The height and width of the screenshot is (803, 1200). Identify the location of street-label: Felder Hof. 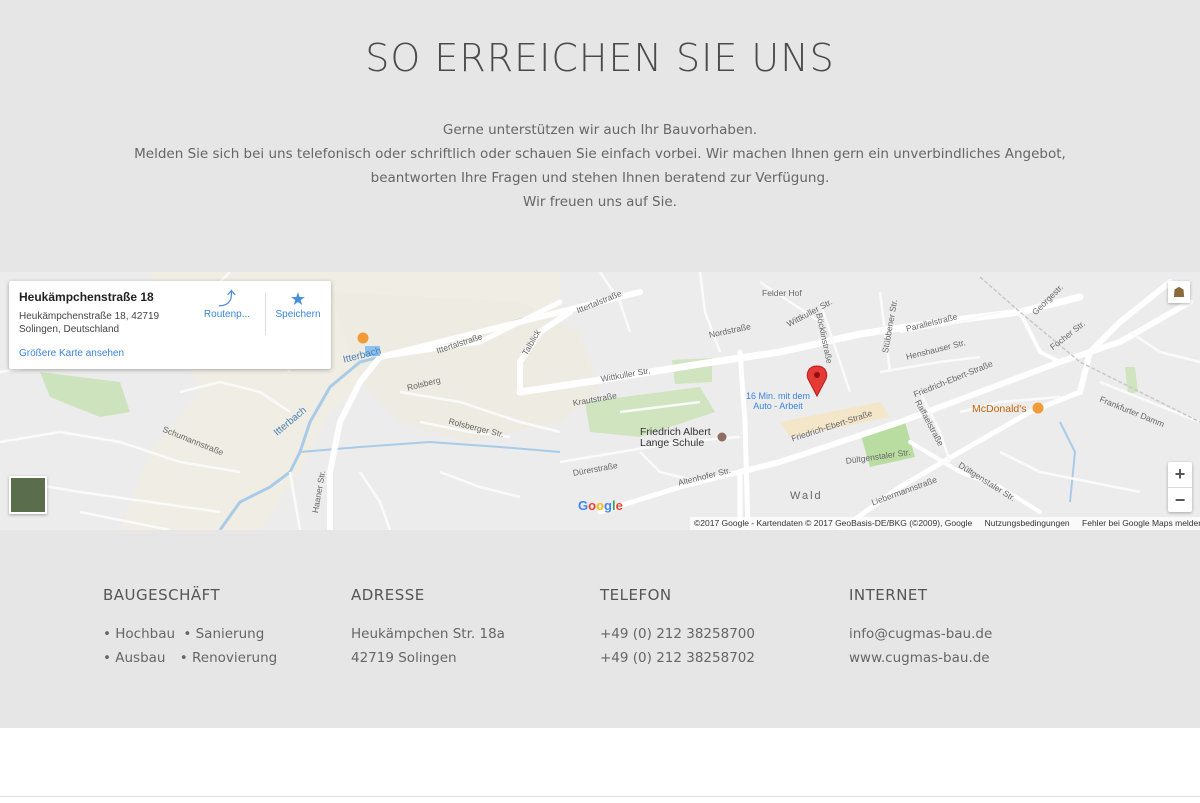
(782, 293).